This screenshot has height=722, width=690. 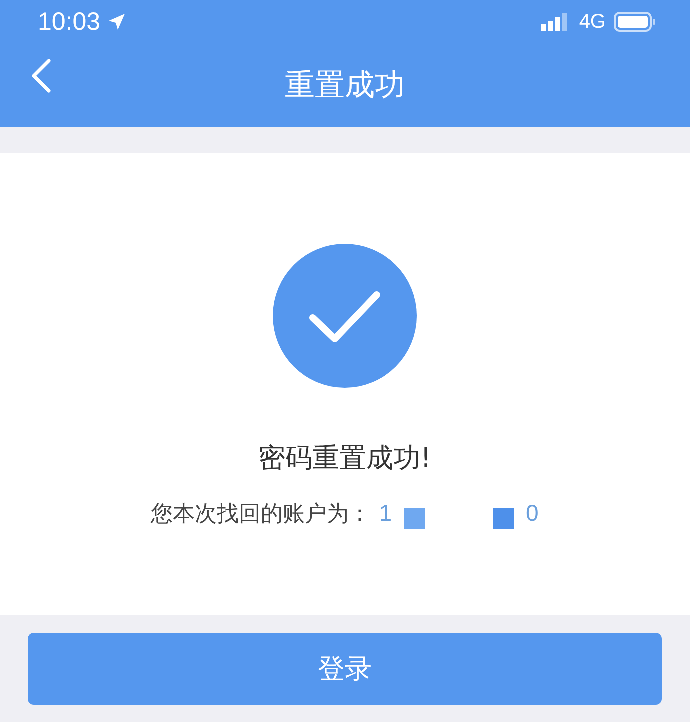 What do you see at coordinates (635, 22) in the screenshot?
I see `battery-icon` at bounding box center [635, 22].